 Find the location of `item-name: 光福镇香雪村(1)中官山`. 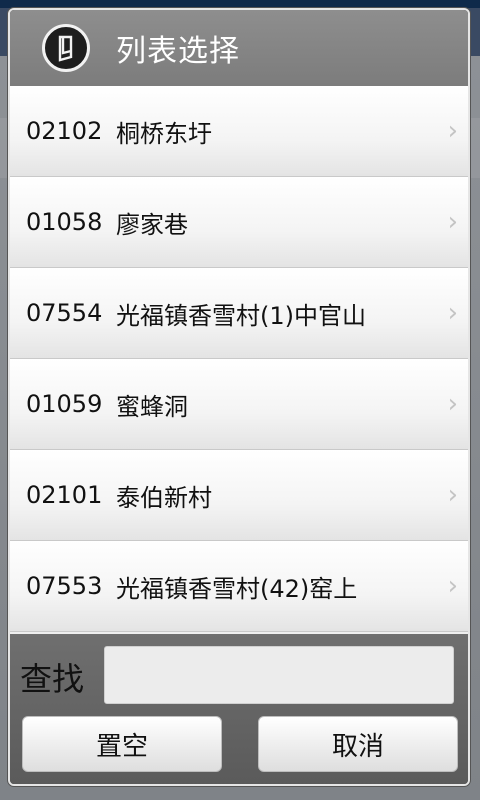

item-name: 光福镇香雪村(1)中官山 is located at coordinates (241, 315).